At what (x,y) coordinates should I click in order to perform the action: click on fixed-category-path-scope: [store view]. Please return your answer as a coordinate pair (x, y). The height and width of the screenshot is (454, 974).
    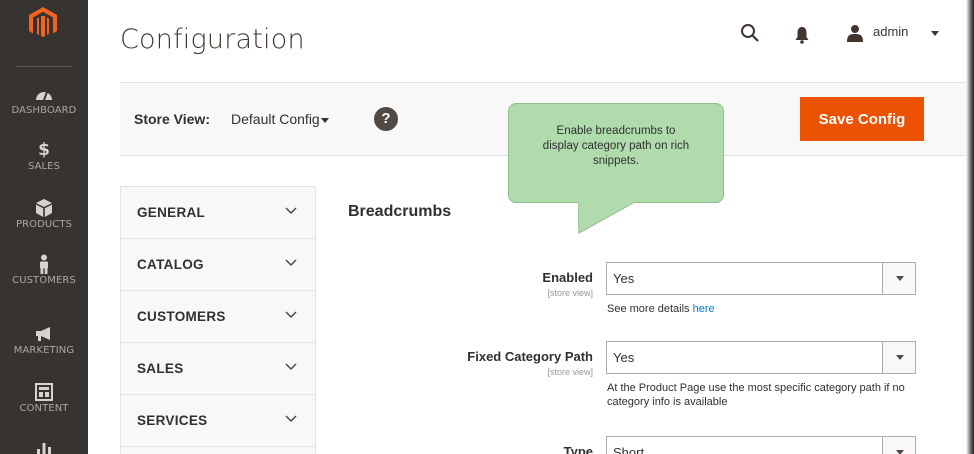
    Looking at the image, I should click on (570, 372).